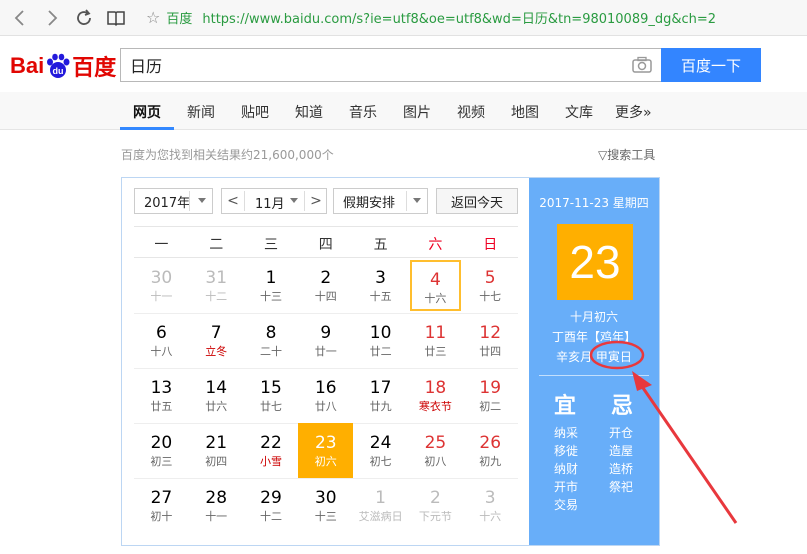 The height and width of the screenshot is (554, 807). Describe the element at coordinates (325, 505) in the screenshot. I see `calendar-day: 30 十三` at that location.